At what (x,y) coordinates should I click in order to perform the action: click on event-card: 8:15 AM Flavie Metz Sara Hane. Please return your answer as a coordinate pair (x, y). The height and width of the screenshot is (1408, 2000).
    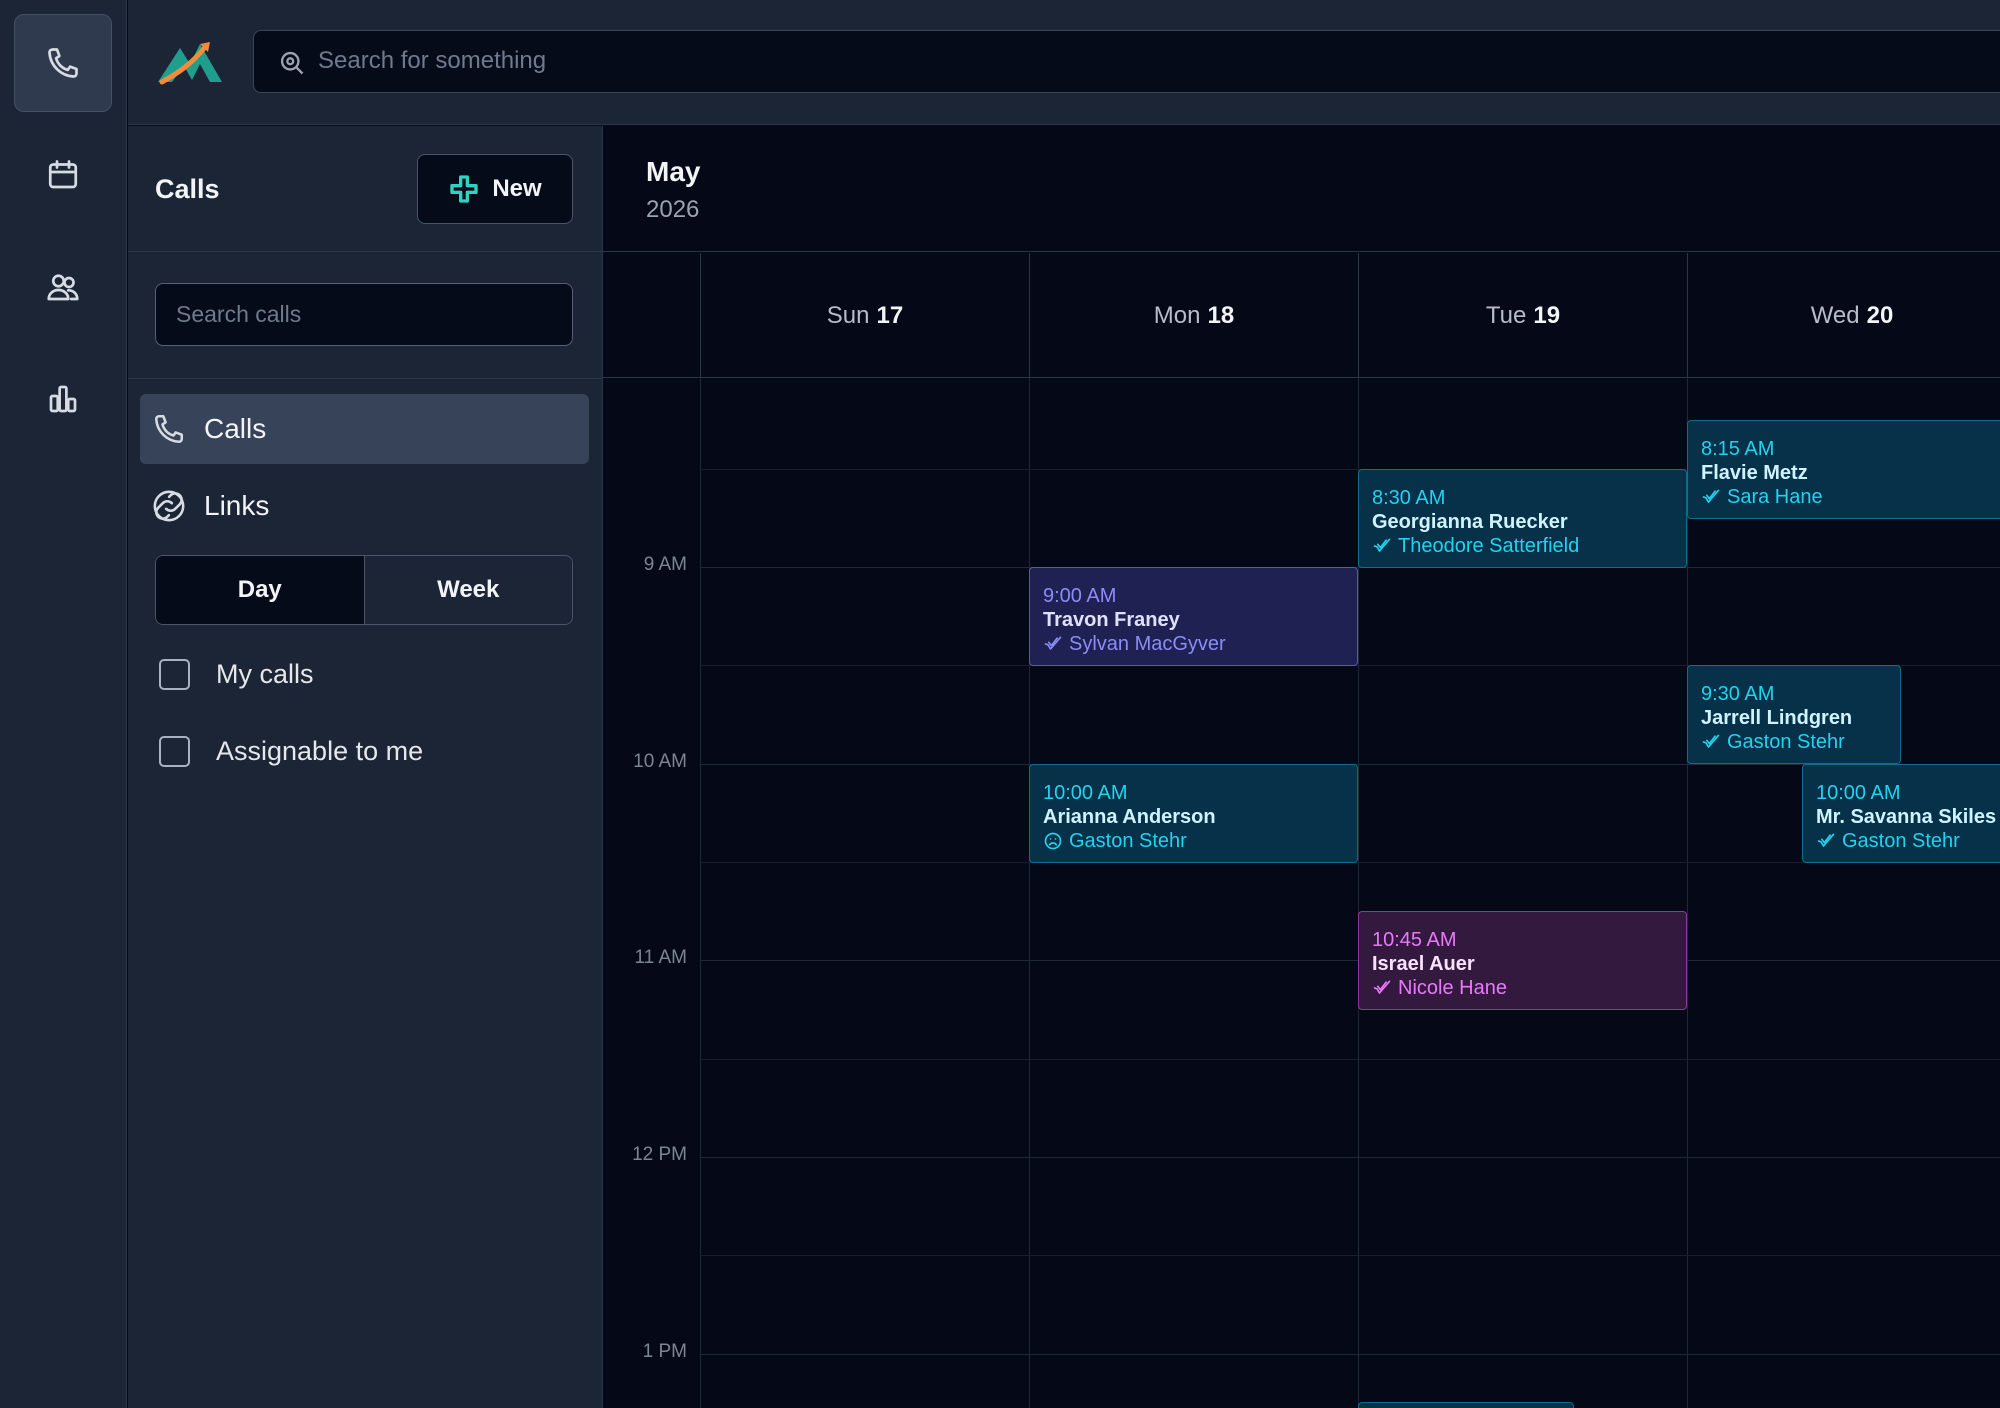
    Looking at the image, I should click on (1843, 469).